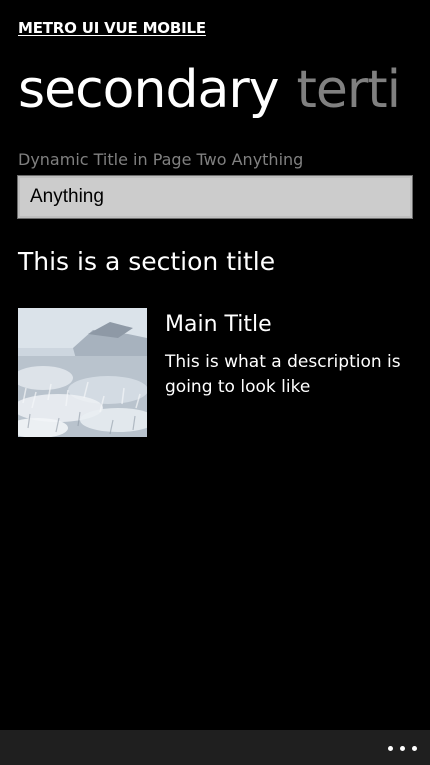 This screenshot has height=765, width=430. What do you see at coordinates (82, 372) in the screenshot?
I see `thumbnail-image` at bounding box center [82, 372].